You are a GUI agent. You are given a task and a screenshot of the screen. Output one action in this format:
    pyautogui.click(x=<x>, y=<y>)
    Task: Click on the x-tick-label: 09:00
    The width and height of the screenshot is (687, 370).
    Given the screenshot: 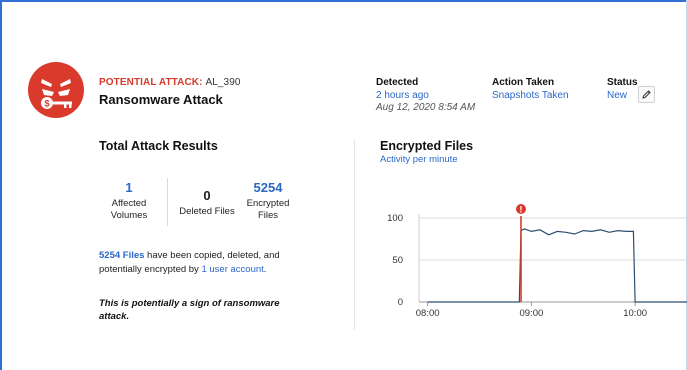 What is the action you would take?
    pyautogui.click(x=531, y=313)
    